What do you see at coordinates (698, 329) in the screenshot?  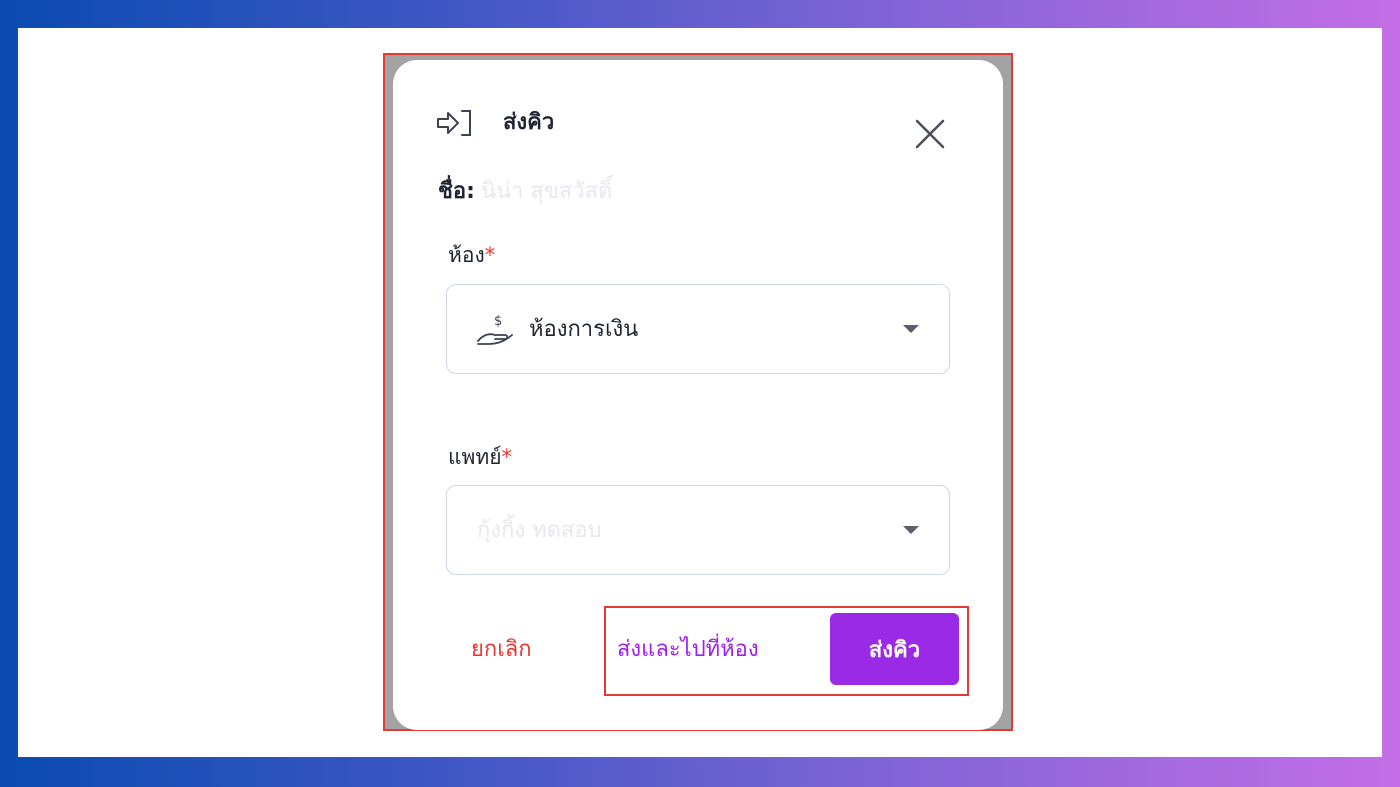 I see `room-select: $ ห้องการเงิน` at bounding box center [698, 329].